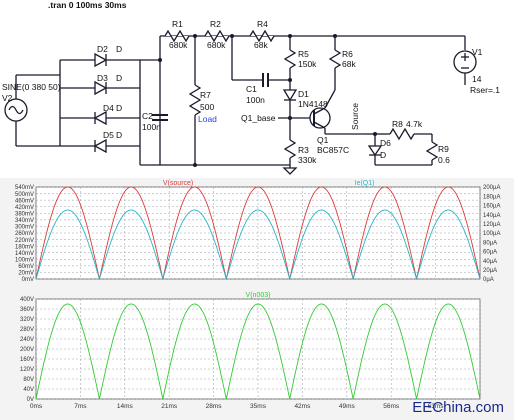 Image resolution: width=514 pixels, height=420 pixels. Describe the element at coordinates (490, 253) in the screenshot. I see `y2-tick-label: 60µA` at that location.